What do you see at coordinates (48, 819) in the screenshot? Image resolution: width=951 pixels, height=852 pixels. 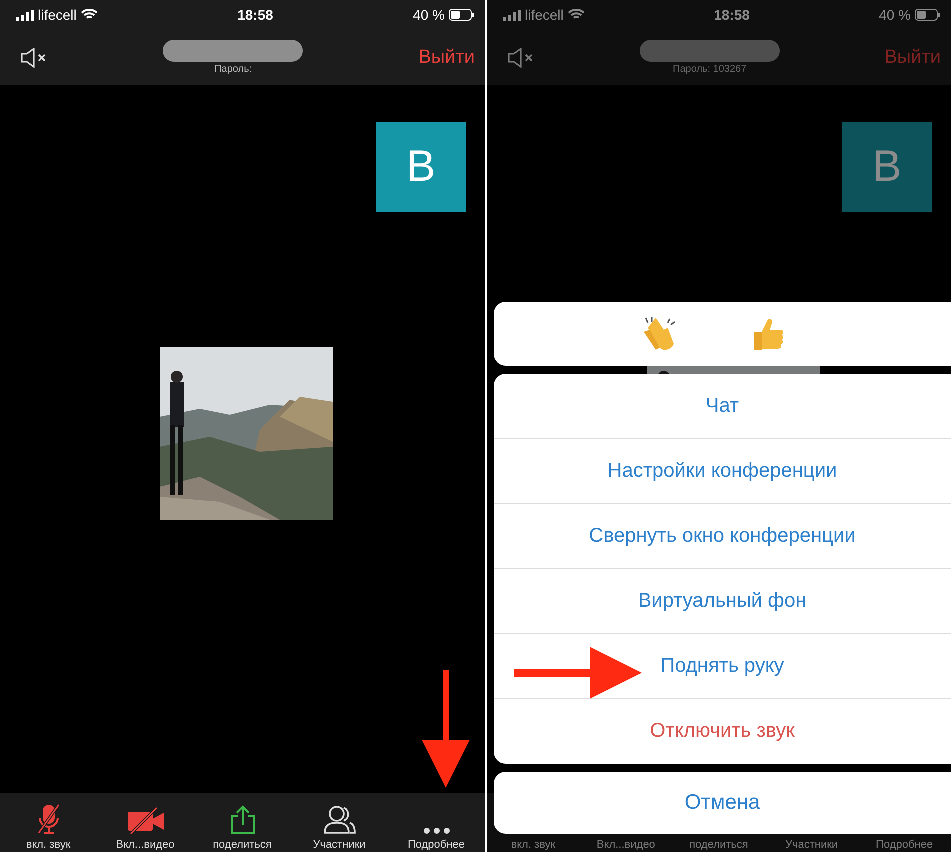 I see `muted-microphone-icon` at bounding box center [48, 819].